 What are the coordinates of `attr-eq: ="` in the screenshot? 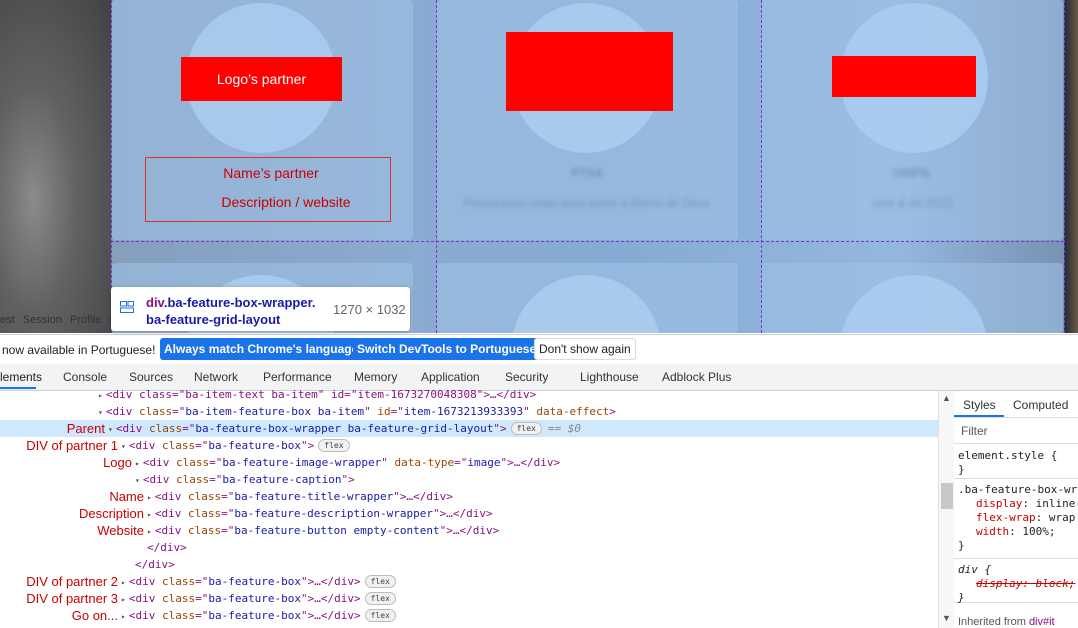 It's located at (228, 530).